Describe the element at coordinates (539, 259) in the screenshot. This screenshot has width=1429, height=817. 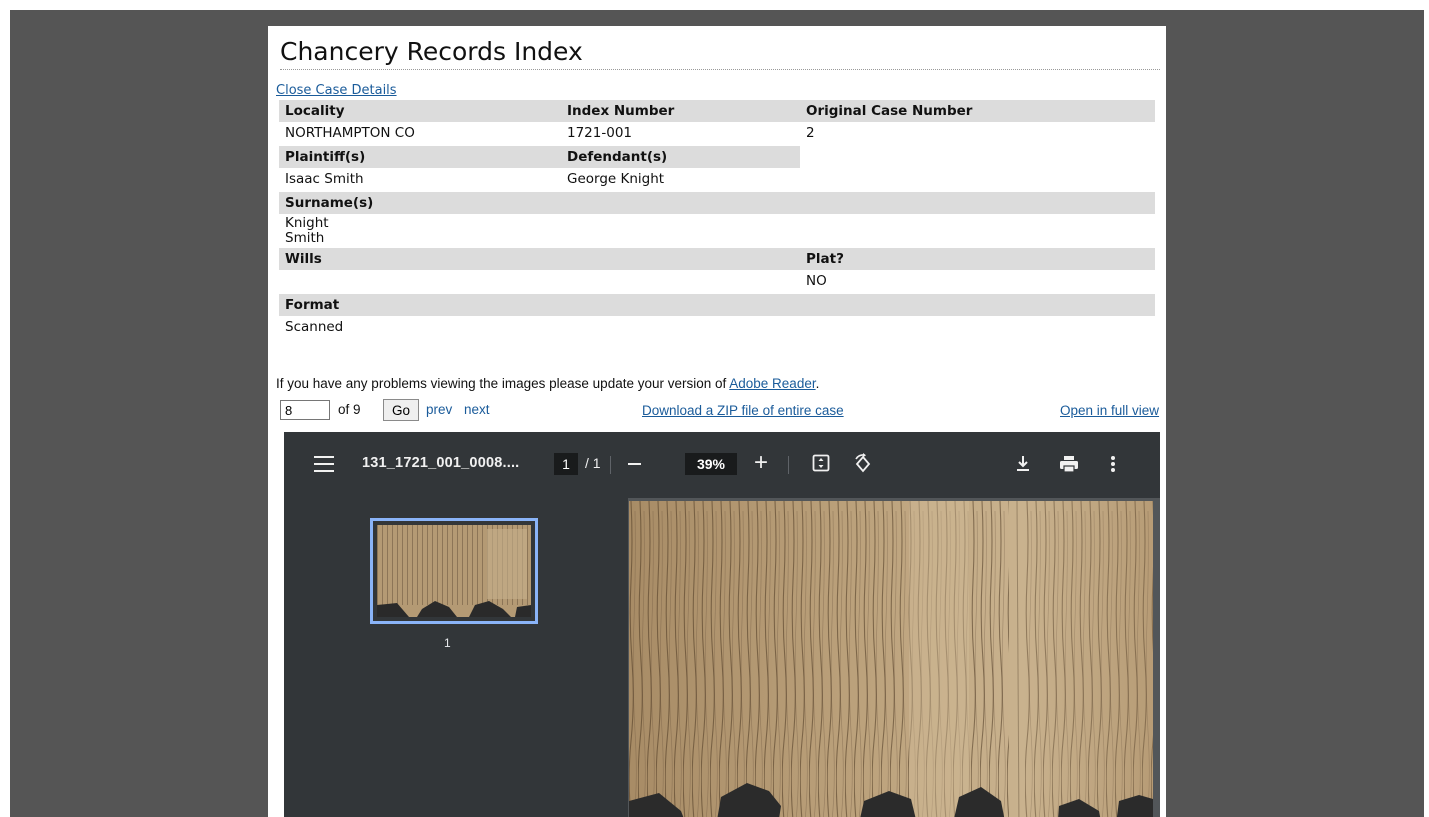
I see `wills-label: Wills` at that location.